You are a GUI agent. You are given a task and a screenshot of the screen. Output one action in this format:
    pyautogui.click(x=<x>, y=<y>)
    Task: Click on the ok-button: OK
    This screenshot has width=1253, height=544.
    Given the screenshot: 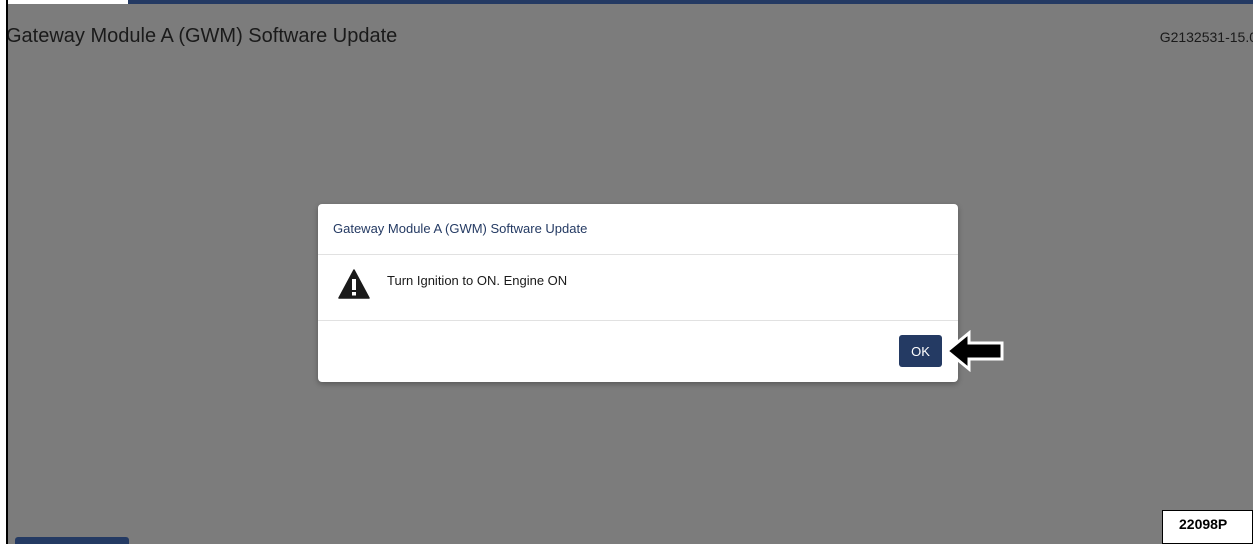 What is the action you would take?
    pyautogui.click(x=920, y=351)
    